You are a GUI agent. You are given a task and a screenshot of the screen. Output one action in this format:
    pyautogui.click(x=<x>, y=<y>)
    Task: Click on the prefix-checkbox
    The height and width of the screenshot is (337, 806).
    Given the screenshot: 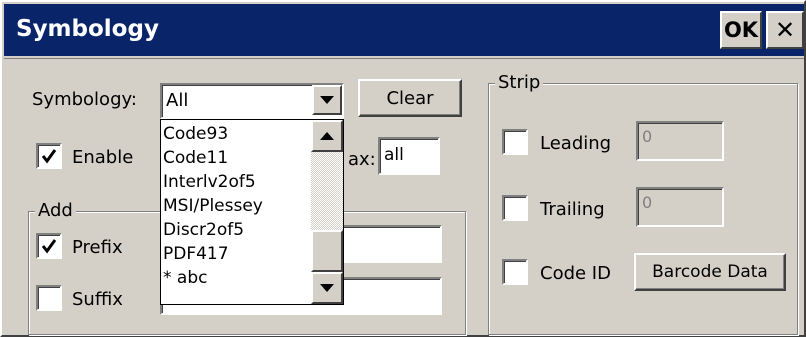 What is the action you would take?
    pyautogui.click(x=49, y=246)
    